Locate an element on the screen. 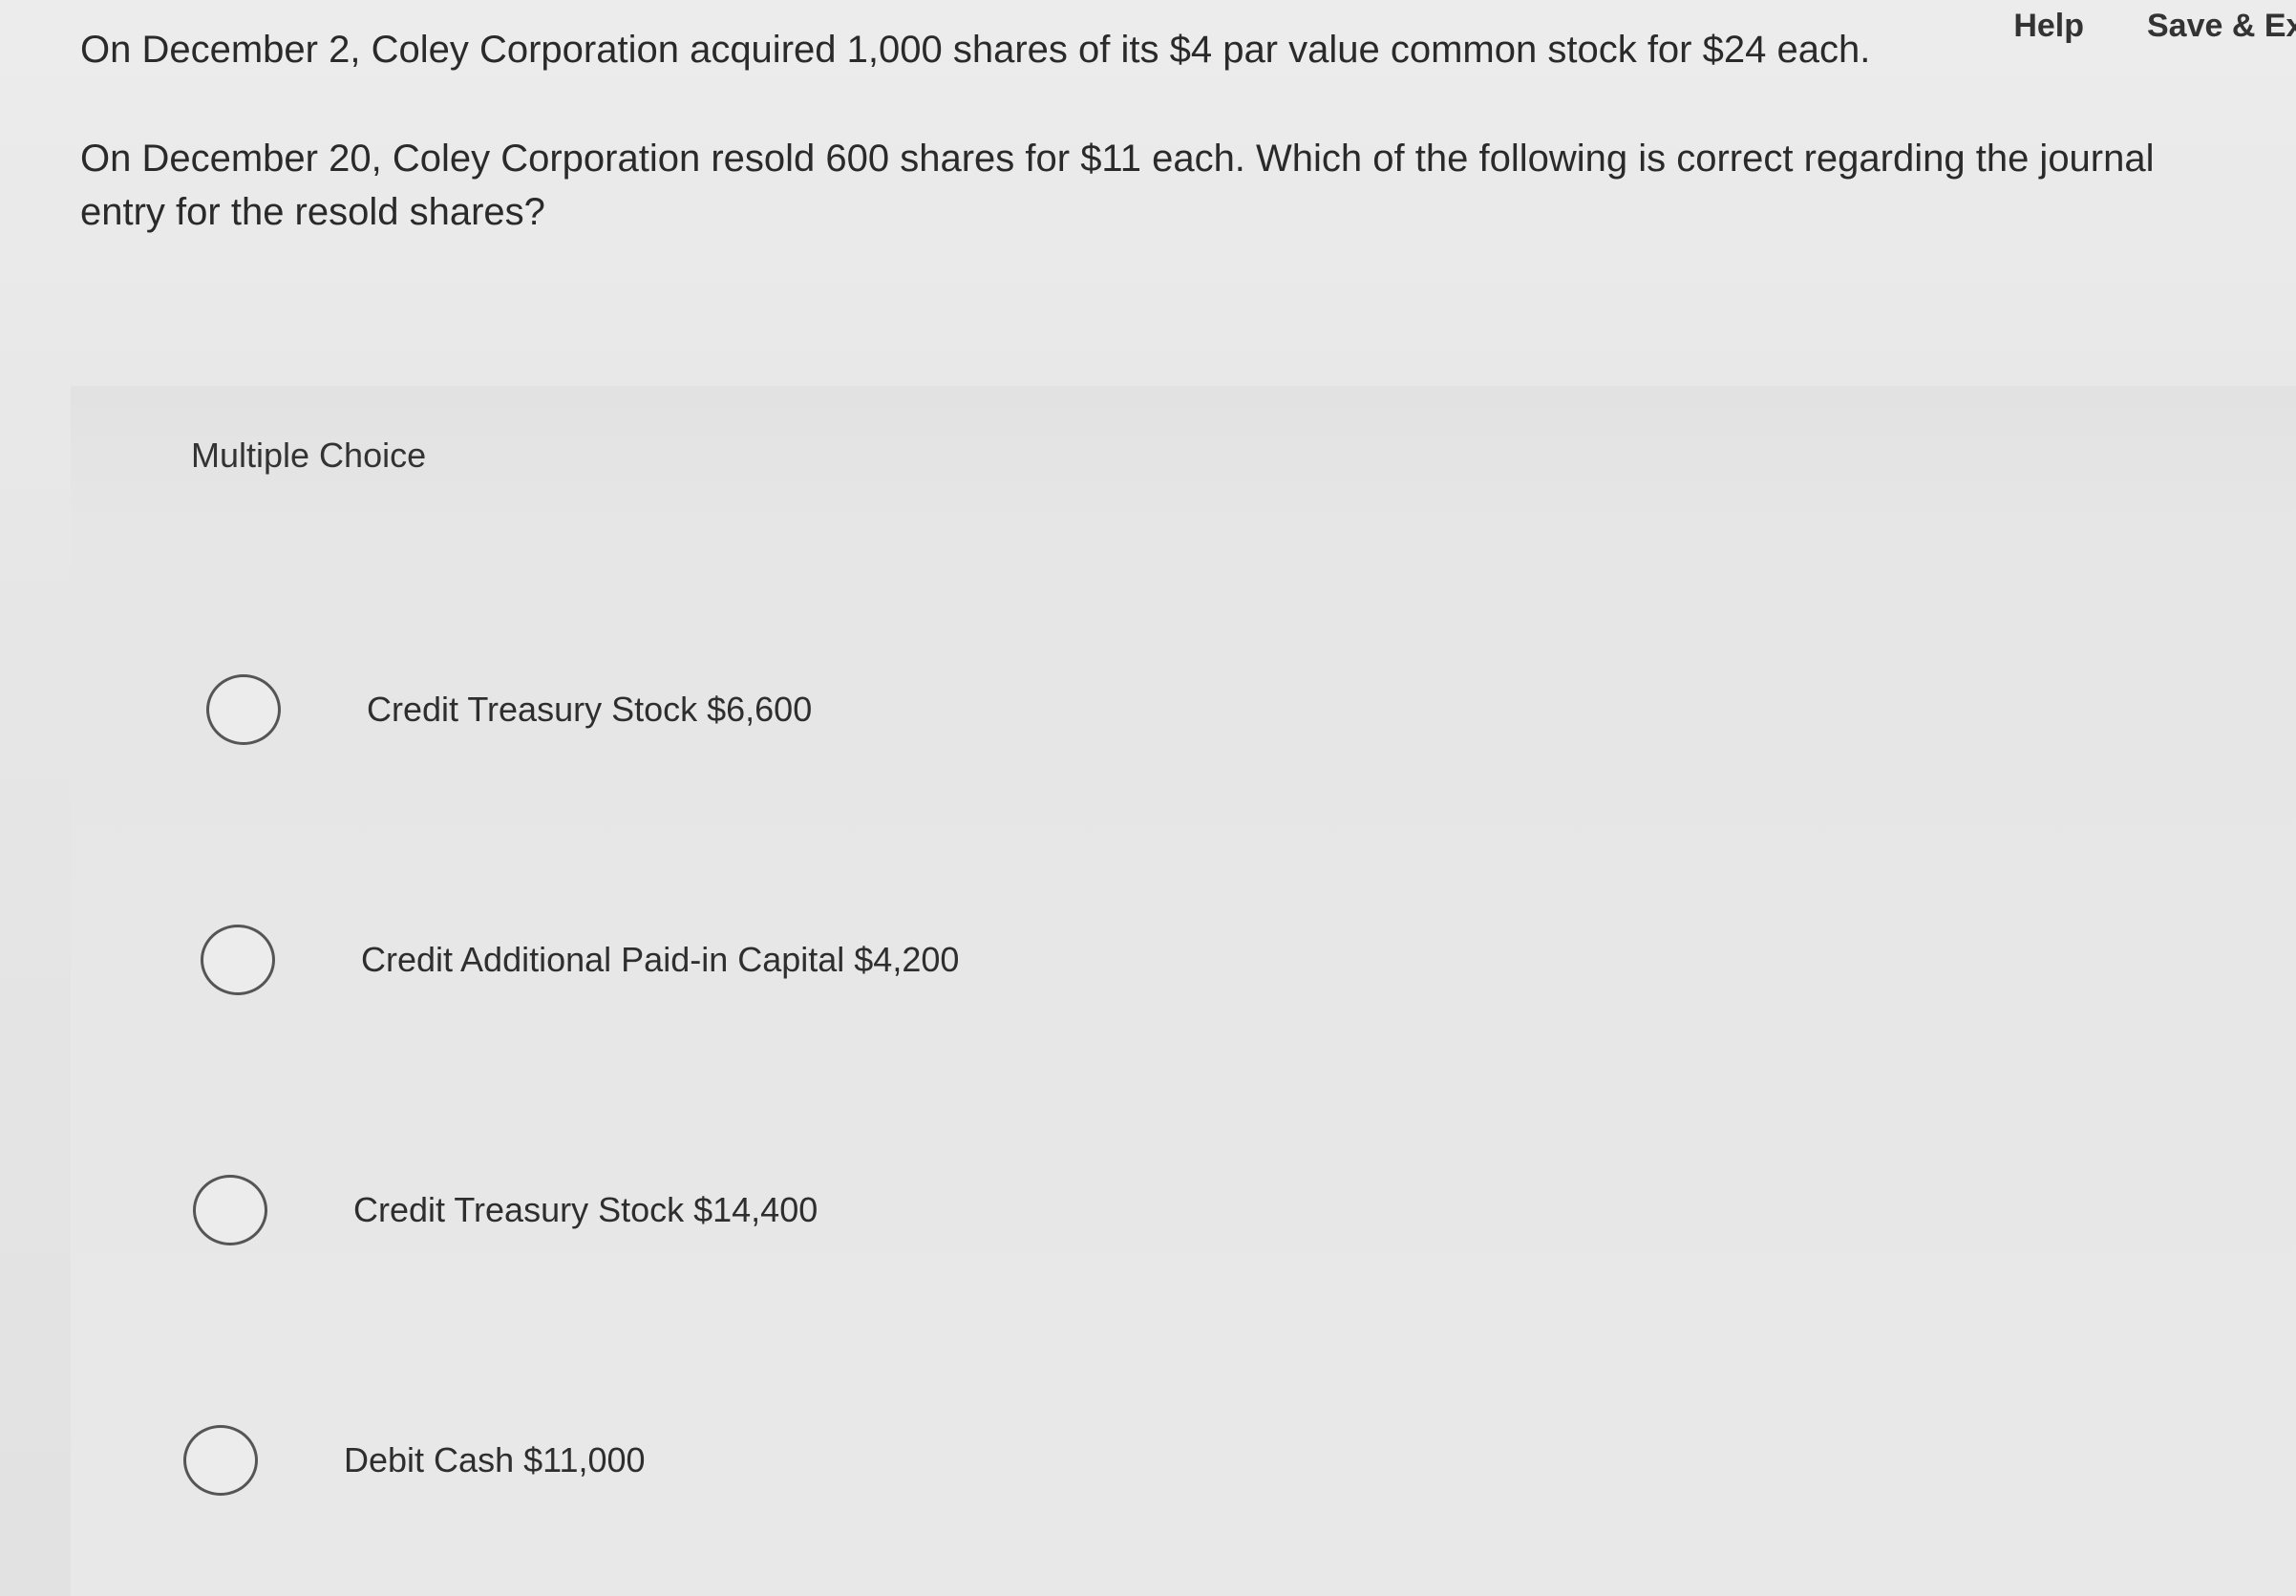 This screenshot has width=2296, height=1596. option-credit-apic-4200: Credit Additional Paid-in Capital $4,200 is located at coordinates (580, 960).